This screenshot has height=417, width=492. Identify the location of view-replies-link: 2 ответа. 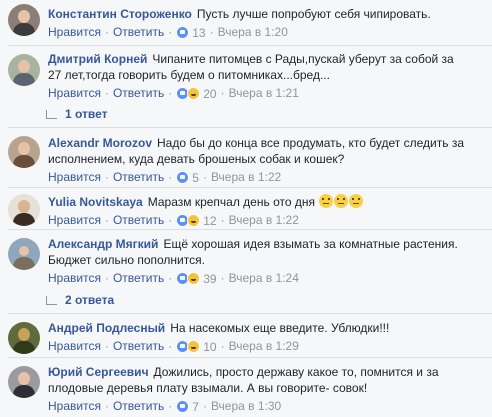
(80, 300).